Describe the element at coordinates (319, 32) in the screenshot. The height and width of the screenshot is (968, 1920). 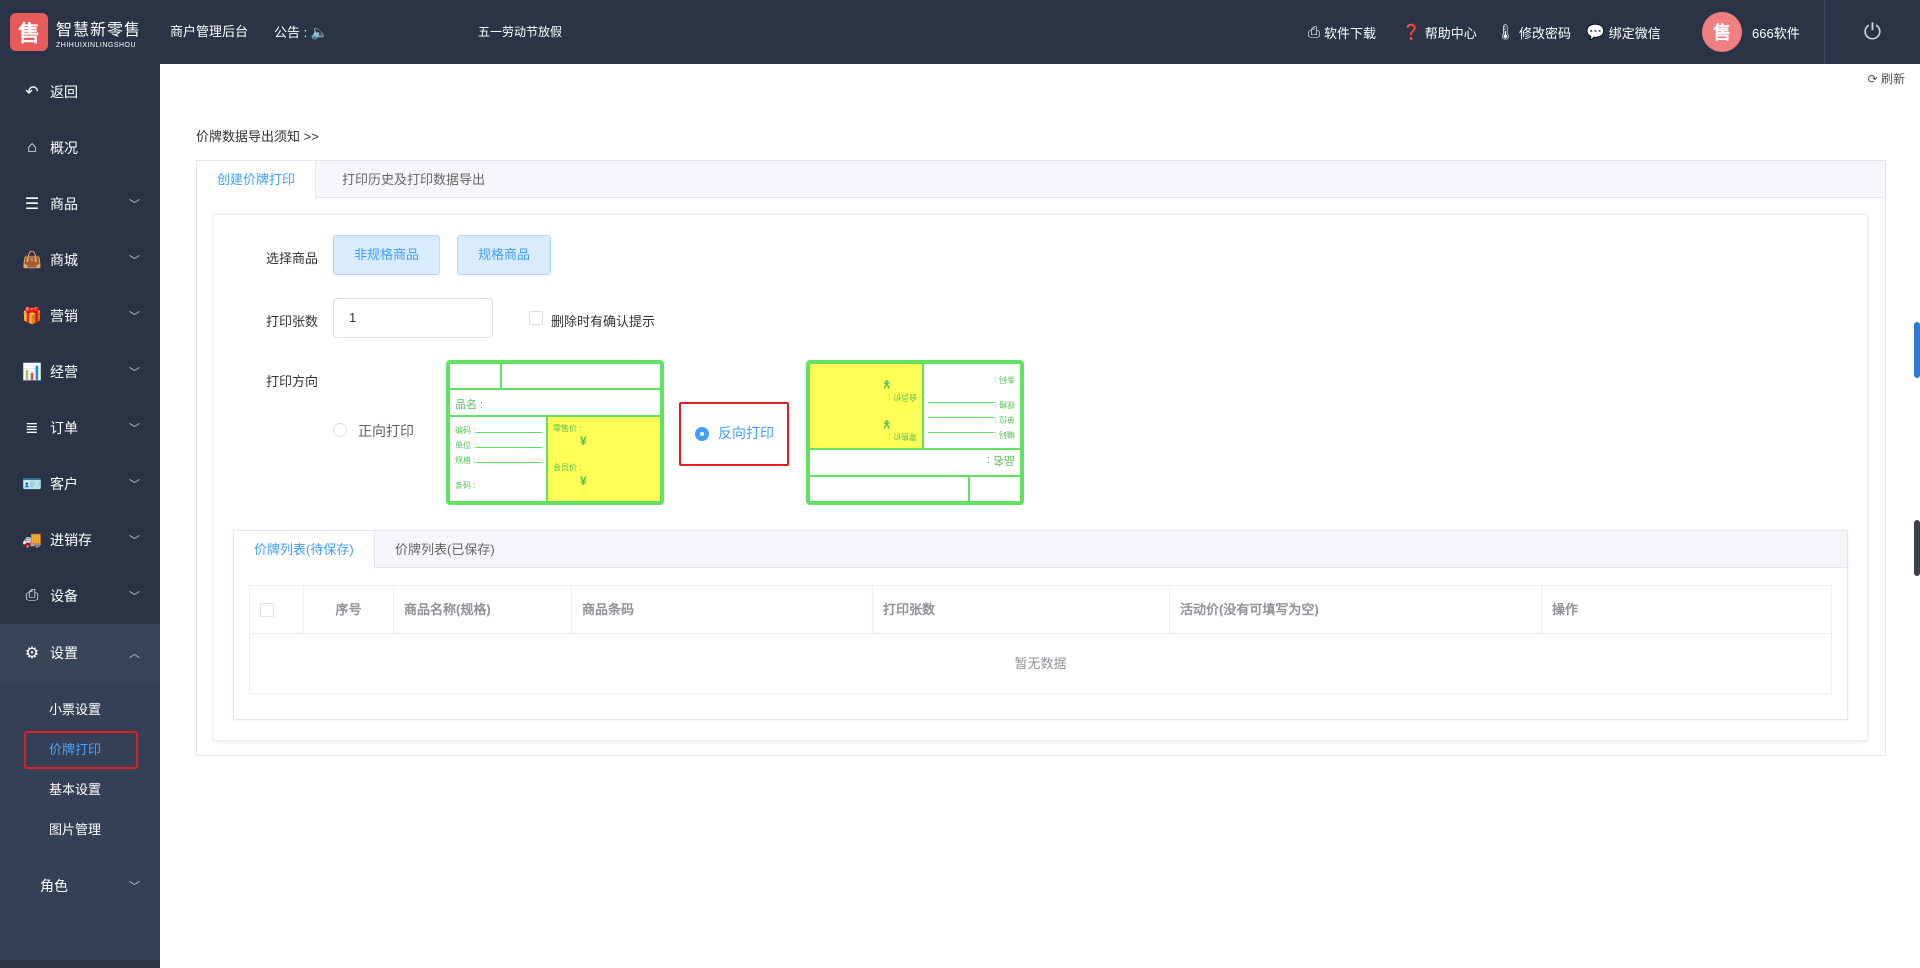
I see `speaker-icon: 🔈` at that location.